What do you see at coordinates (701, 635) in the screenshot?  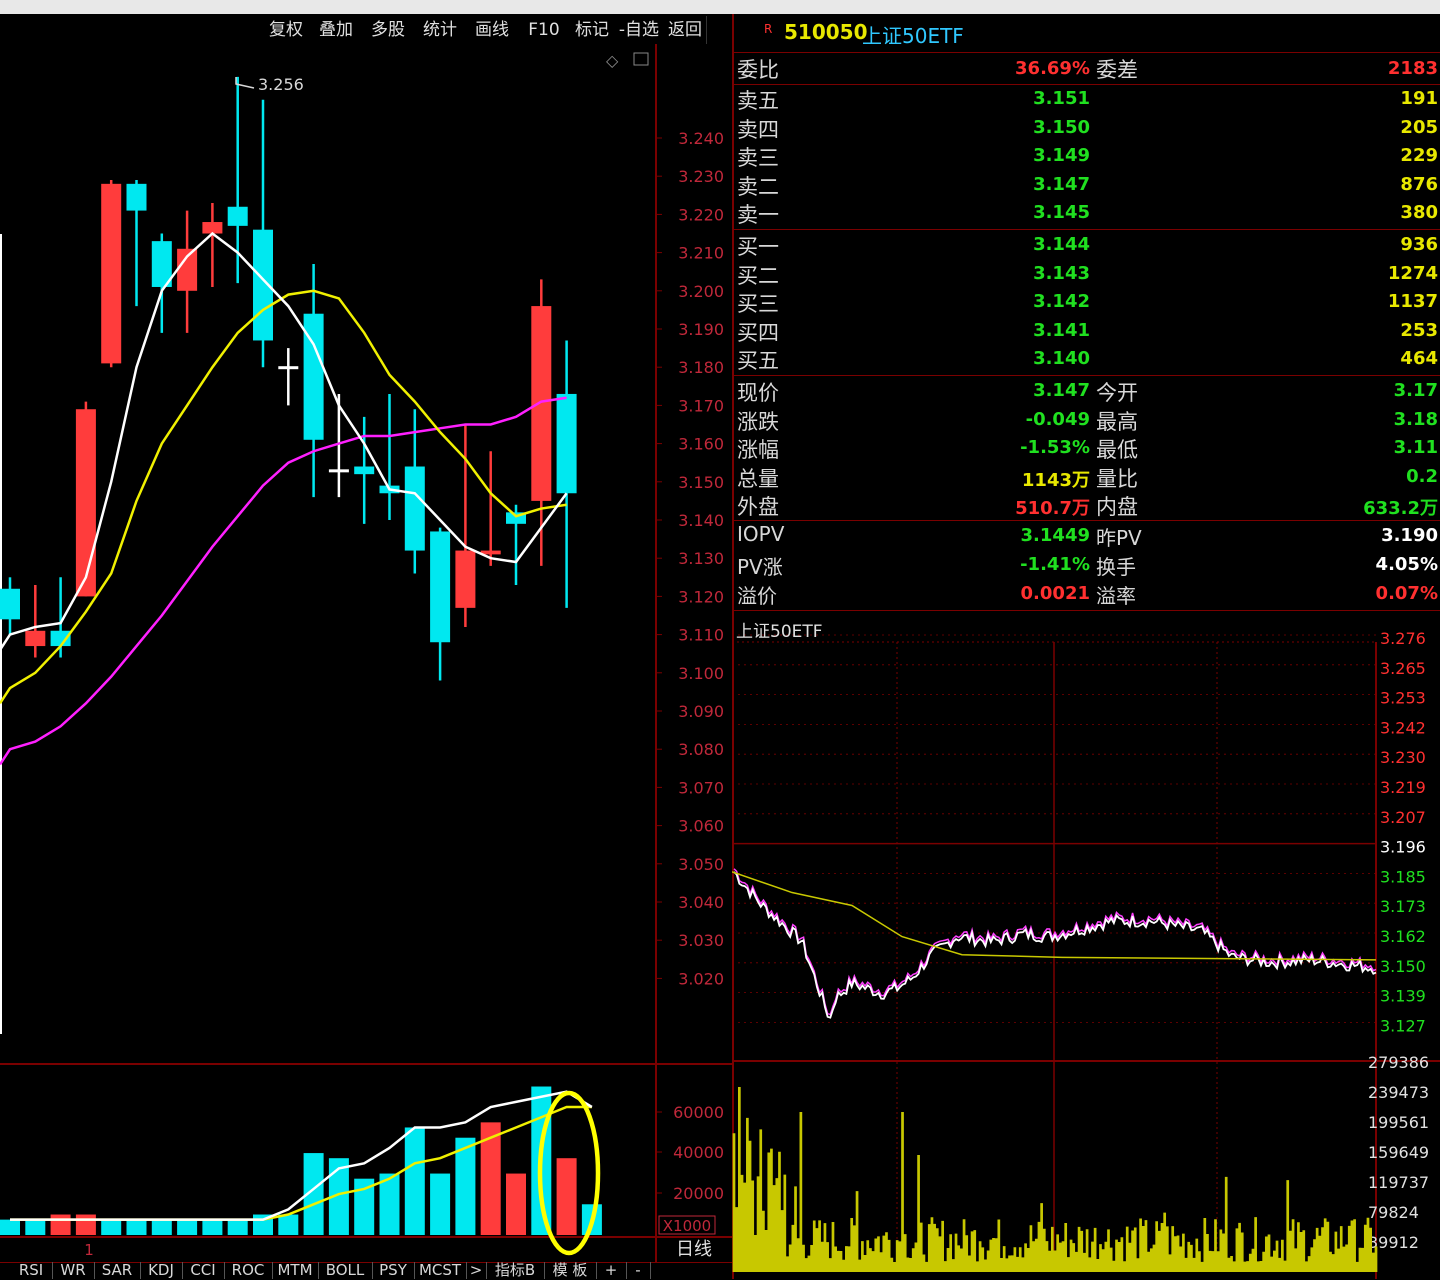 I see `price-axis-label: 3.110` at bounding box center [701, 635].